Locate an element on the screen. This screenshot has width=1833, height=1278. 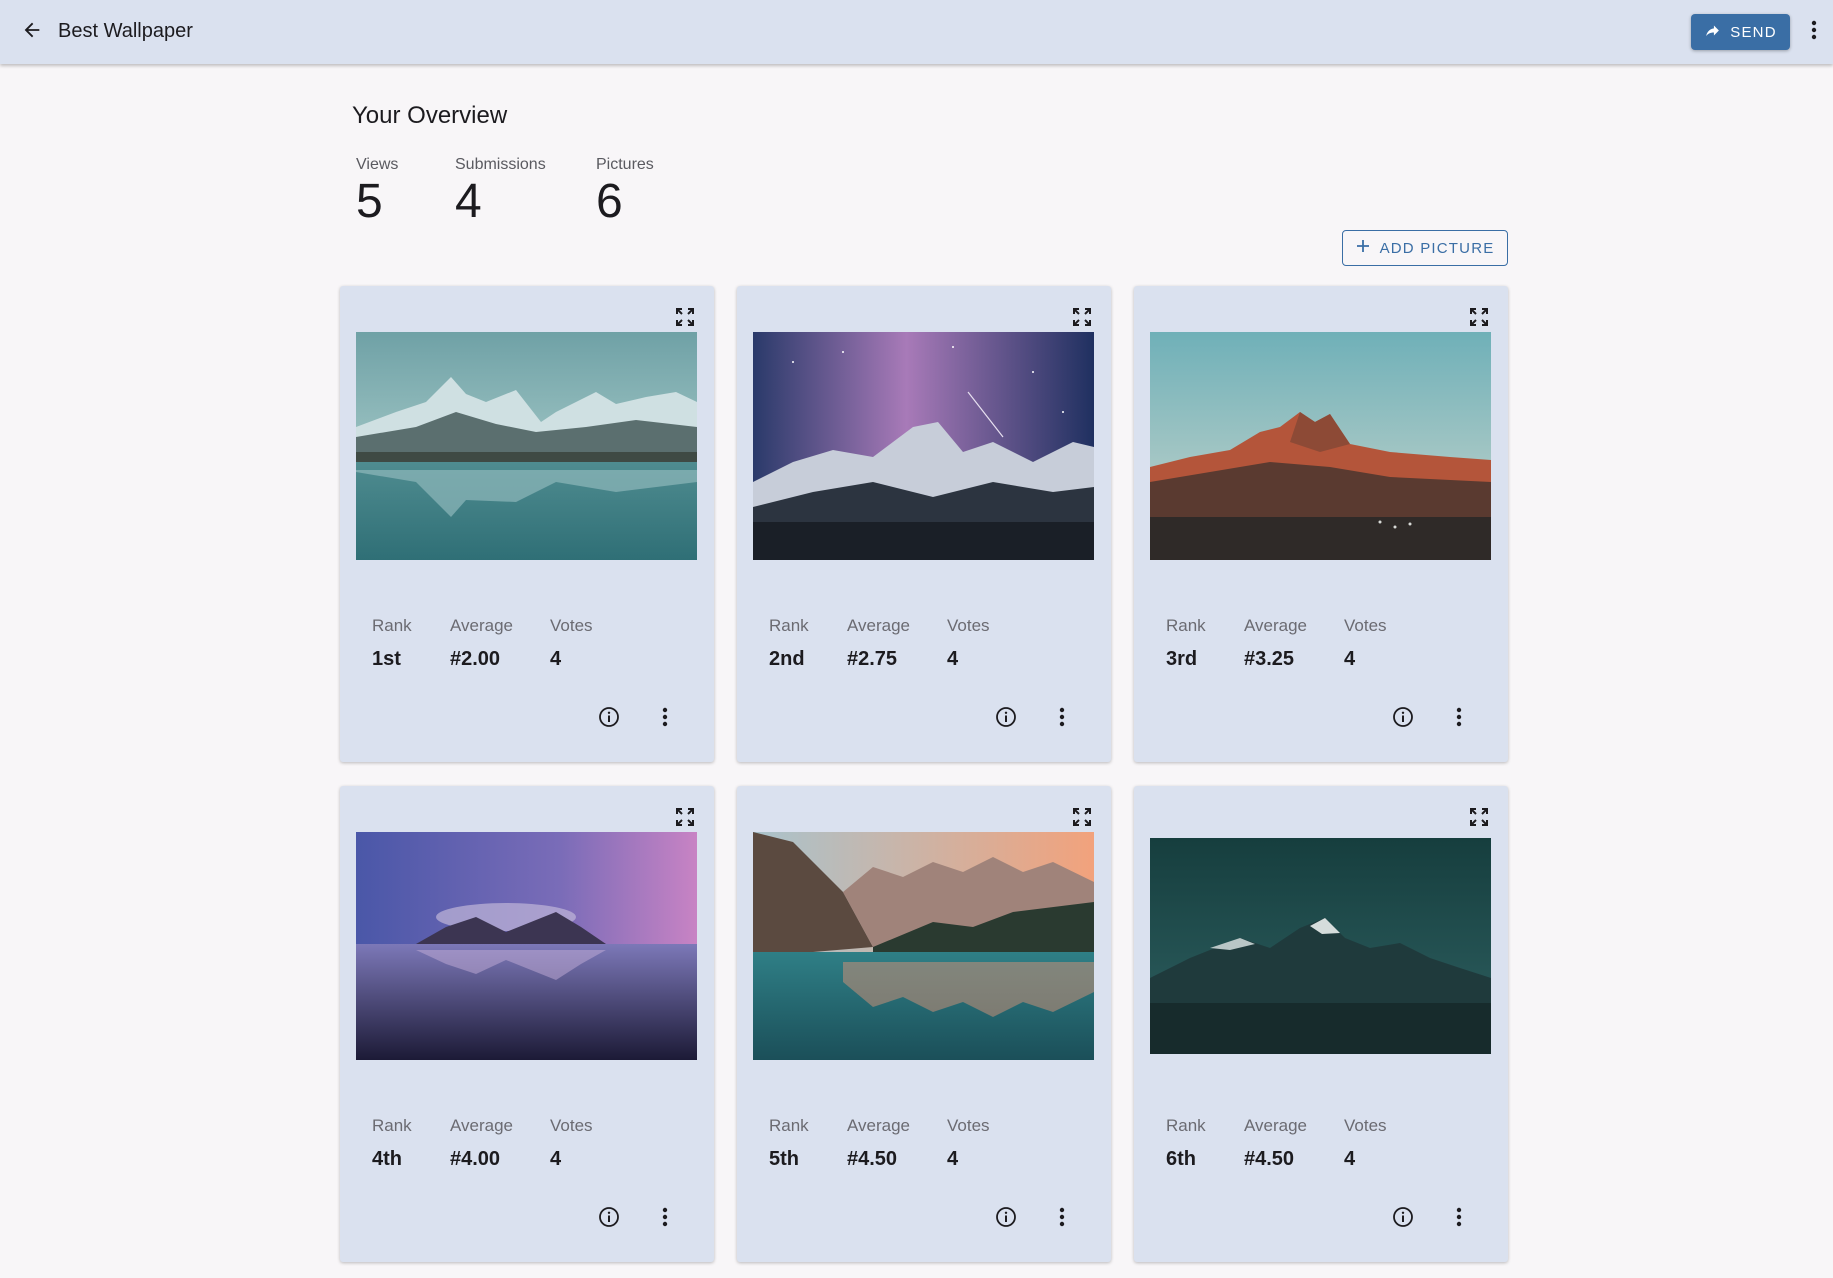
plus-icon is located at coordinates (1363, 248).